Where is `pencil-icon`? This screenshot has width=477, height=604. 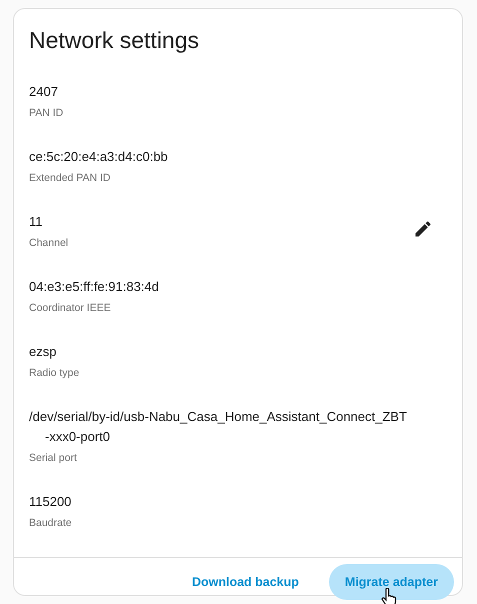
pencil-icon is located at coordinates (423, 229).